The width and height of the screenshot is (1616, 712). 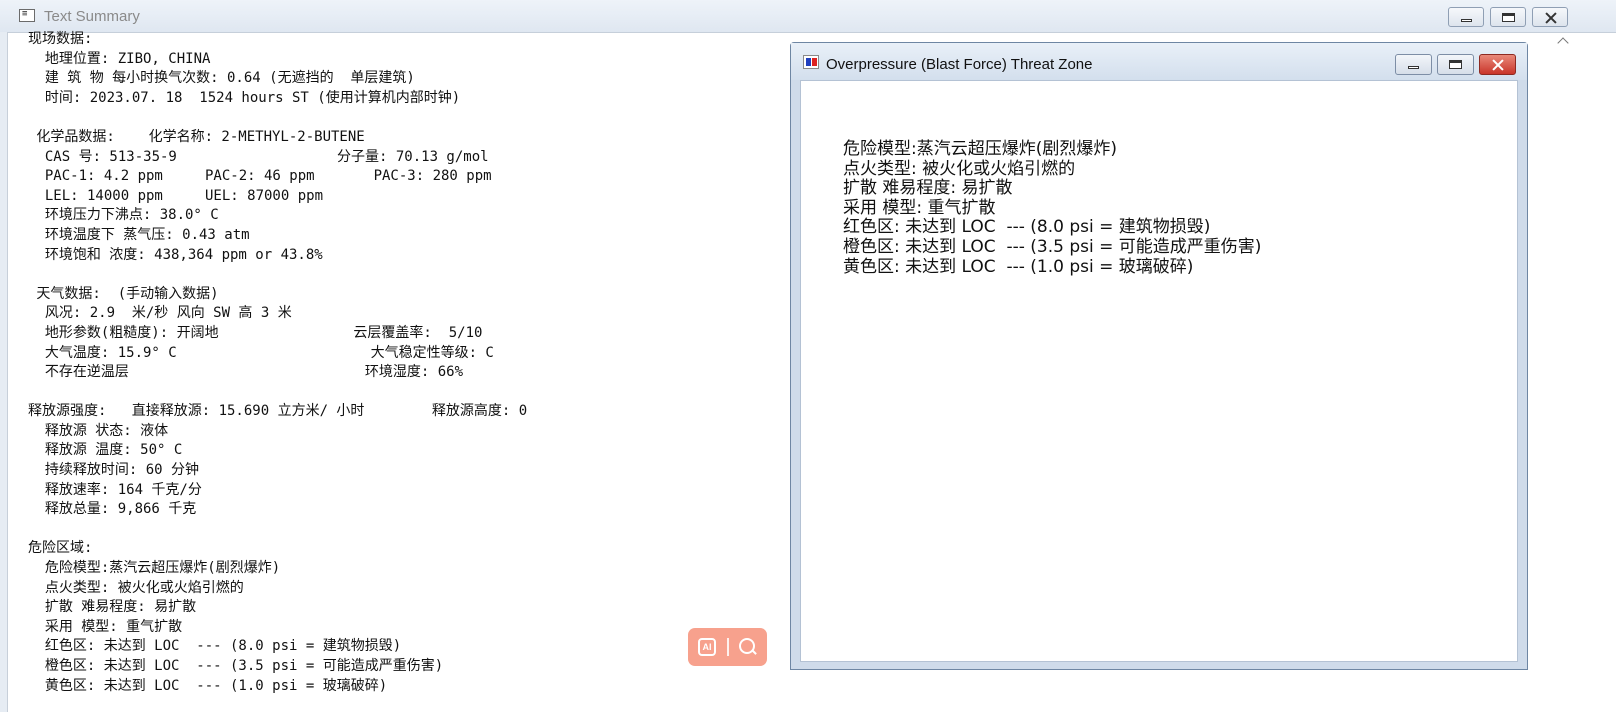 I want to click on text-summary-titlebar: ≡ Text Summary, so click(x=808, y=16).